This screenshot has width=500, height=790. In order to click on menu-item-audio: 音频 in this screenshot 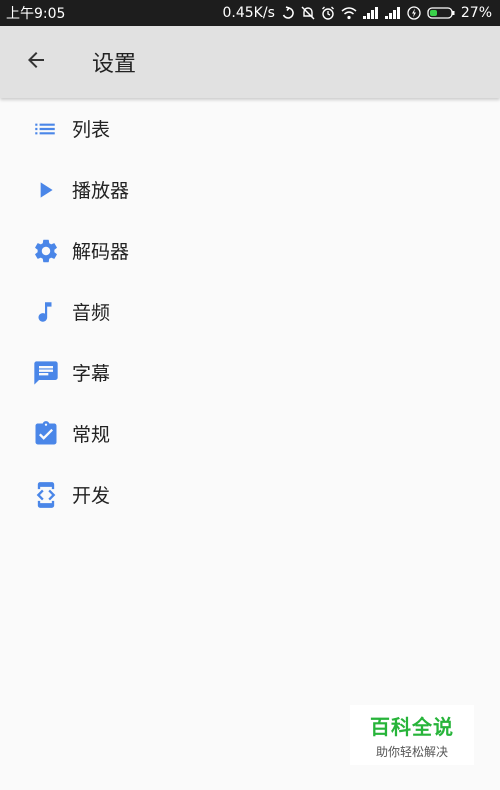, I will do `click(250, 311)`.